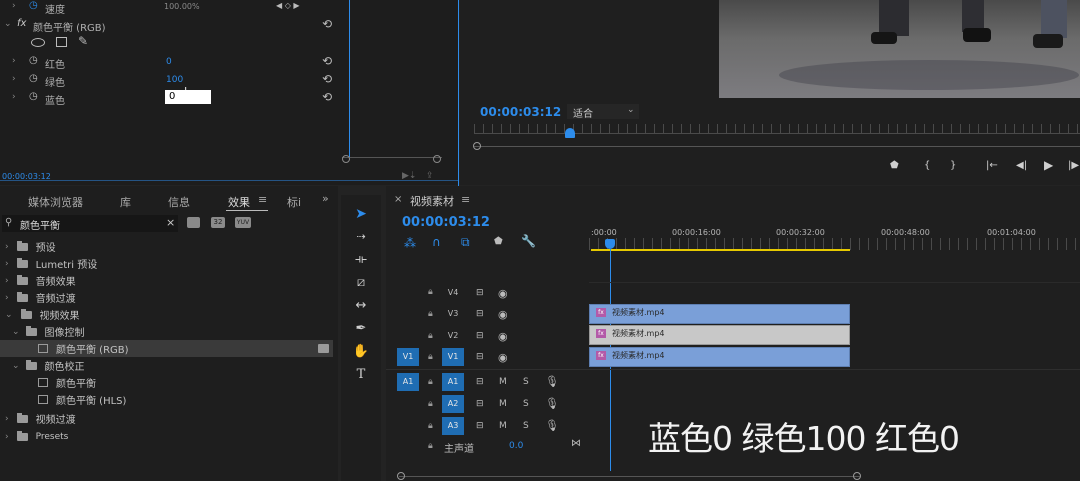  What do you see at coordinates (61, 42) in the screenshot?
I see `rectangle-mask-icon` at bounding box center [61, 42].